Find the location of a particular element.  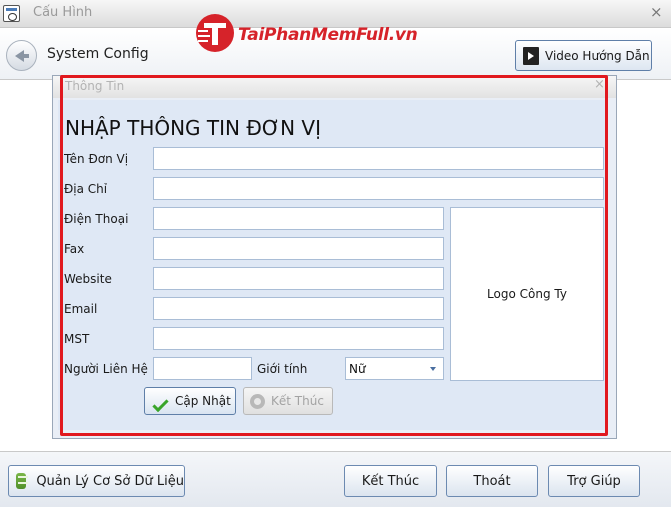

video-guide-label: Video Hướng Dẫn is located at coordinates (597, 55).